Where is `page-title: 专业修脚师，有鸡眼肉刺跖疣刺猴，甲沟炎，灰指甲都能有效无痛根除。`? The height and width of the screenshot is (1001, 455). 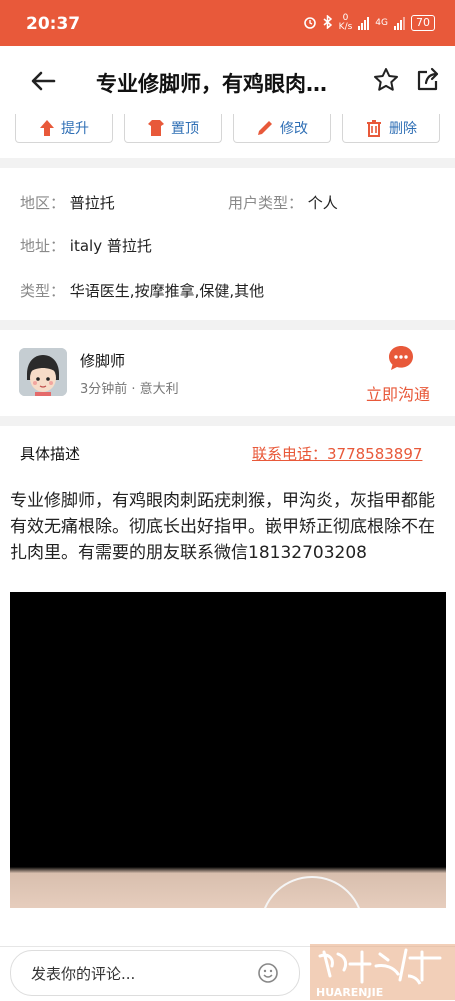 page-title: 专业修脚师，有鸡眼肉刺跖疣刺猴，甲沟炎，灰指甲都能有效无痛根除。 is located at coordinates (219, 84).